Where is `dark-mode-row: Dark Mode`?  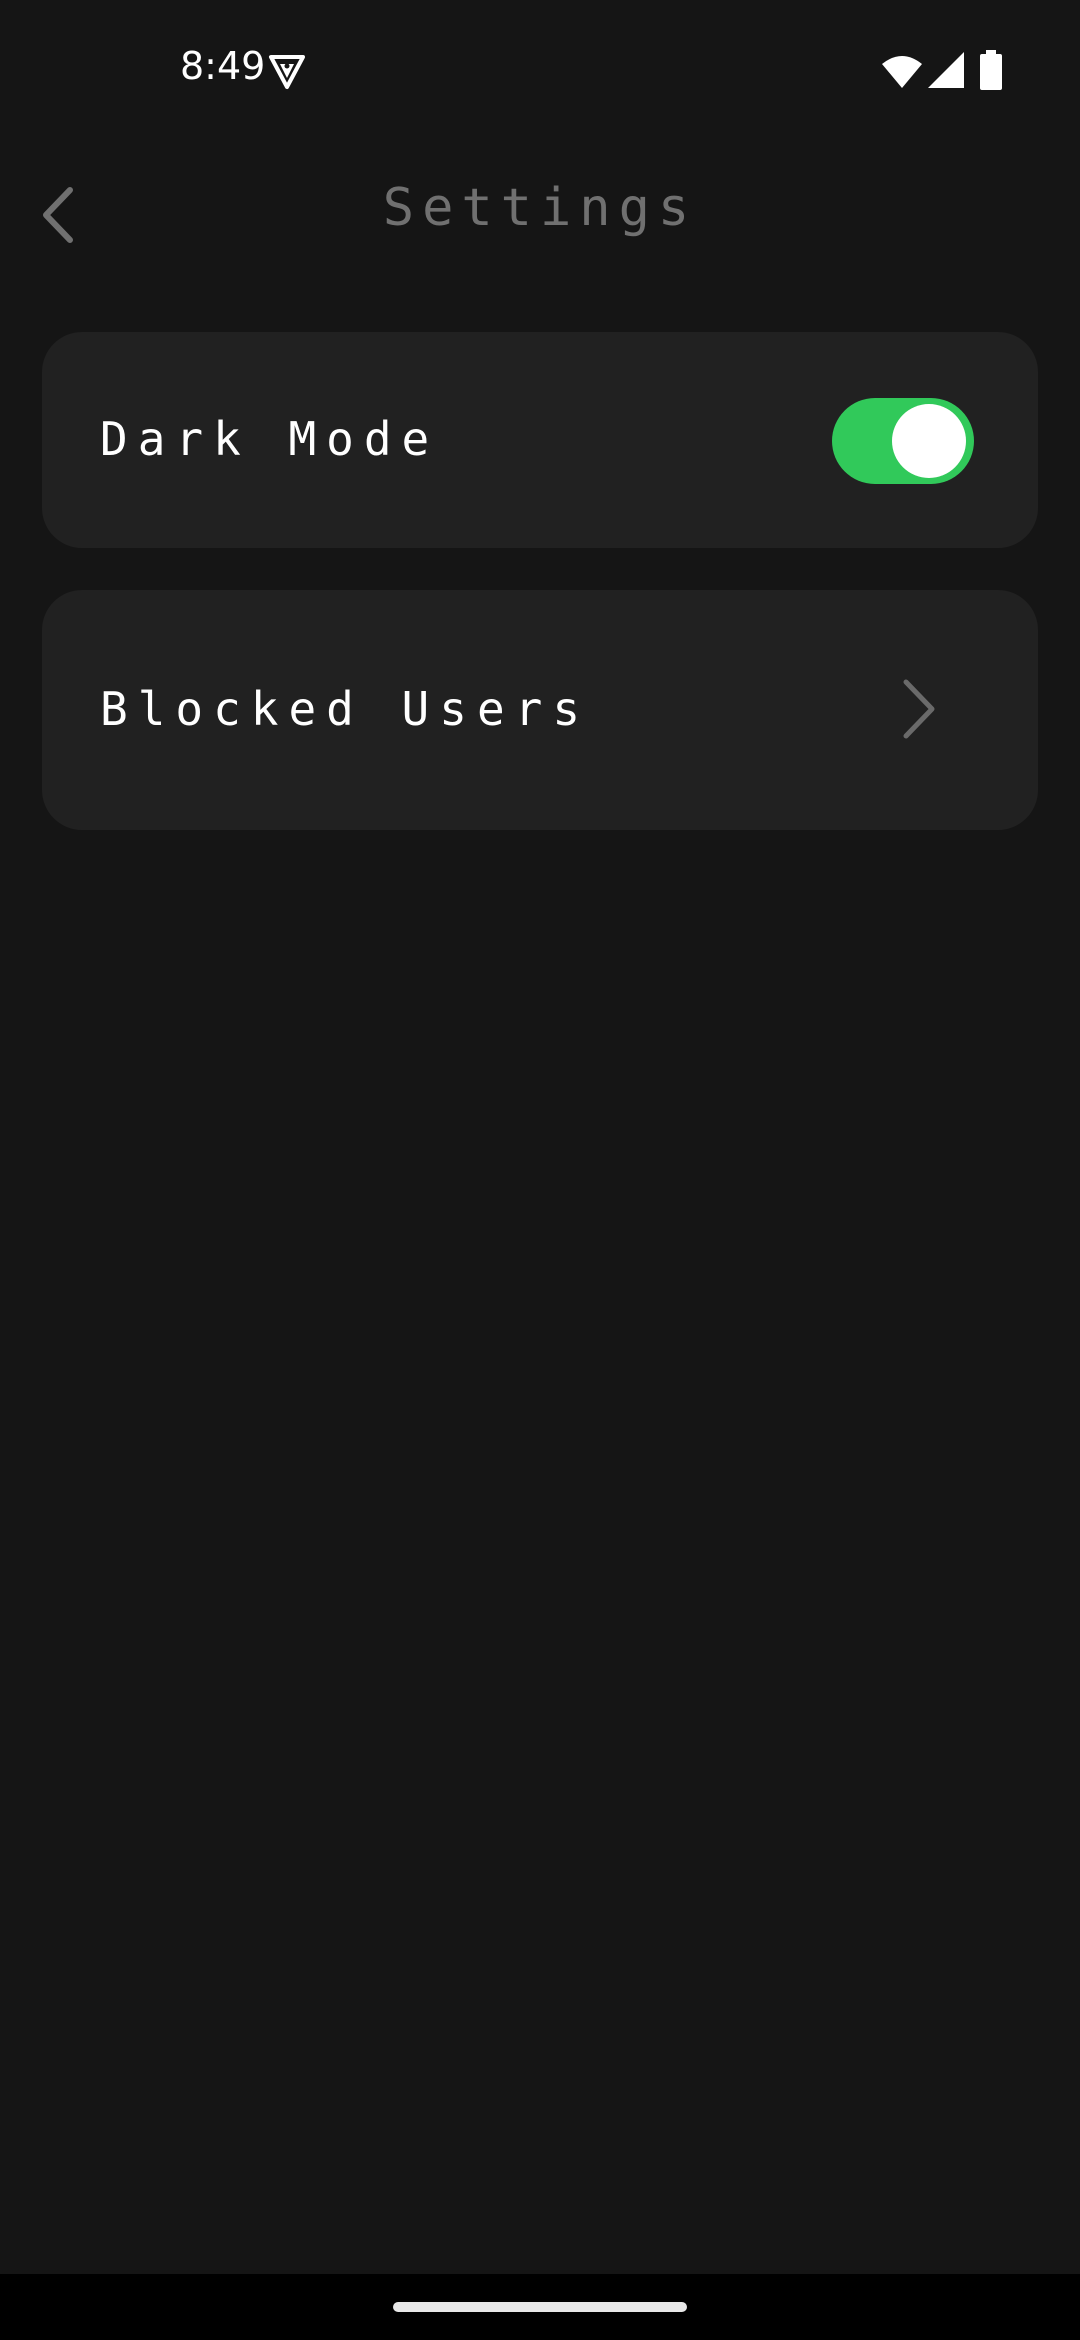 dark-mode-row: Dark Mode is located at coordinates (540, 440).